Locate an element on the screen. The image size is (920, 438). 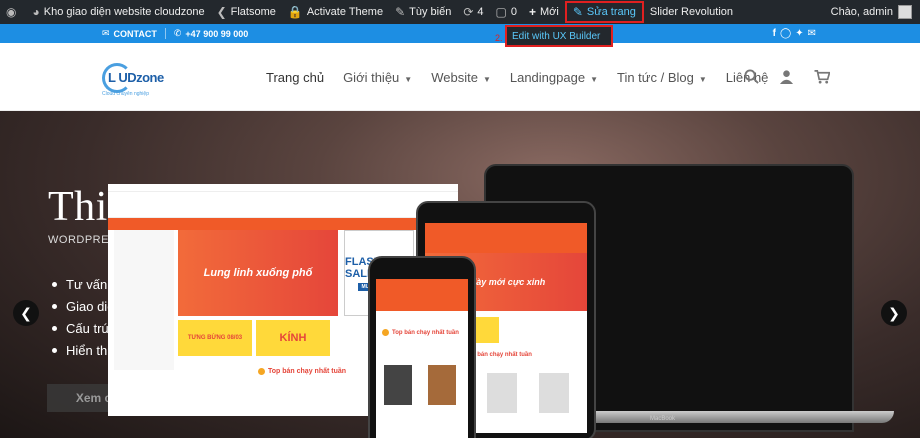
site-name-label: Kho giao diện website cloudzone is located at coordinates (124, 12).